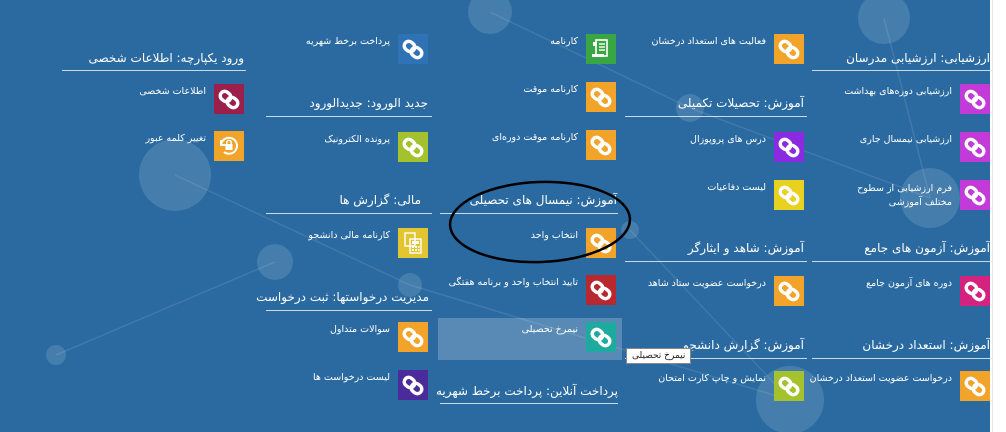 This screenshot has width=1006, height=432. What do you see at coordinates (526, 391) in the screenshot?
I see `section-title-online-payment: پرداخت آنلاین: پرداخت برخط شهریه` at bounding box center [526, 391].